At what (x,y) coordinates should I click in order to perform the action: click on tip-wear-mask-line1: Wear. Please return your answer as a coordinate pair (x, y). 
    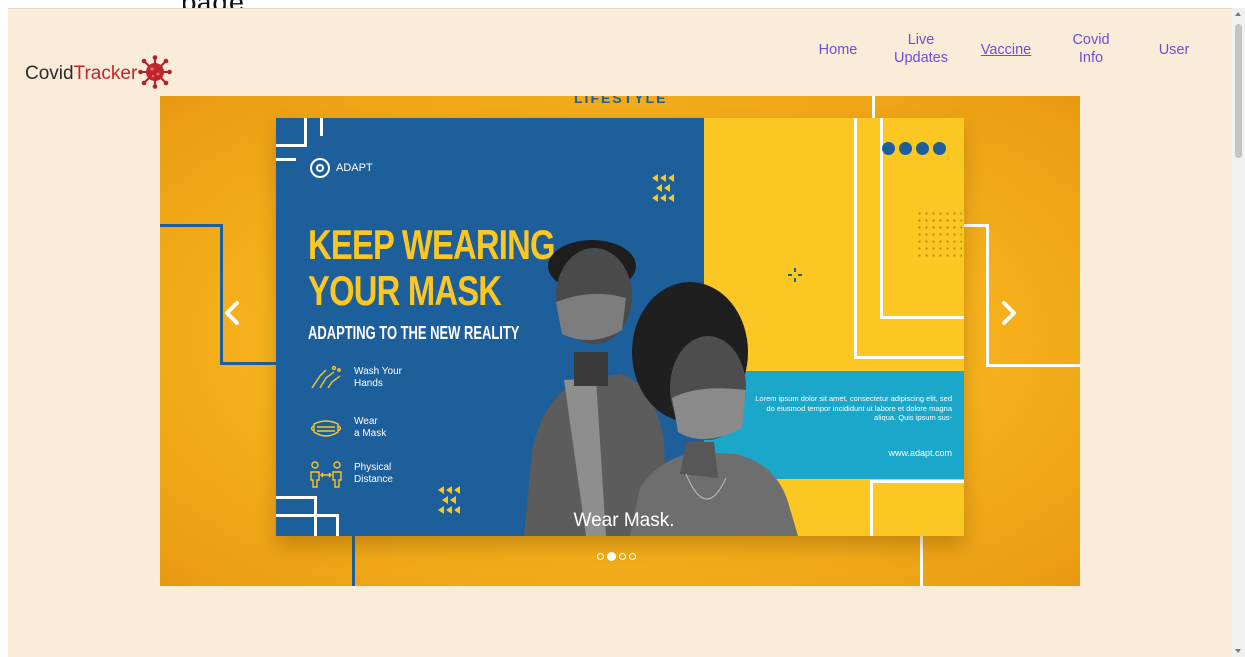
    Looking at the image, I should click on (366, 421).